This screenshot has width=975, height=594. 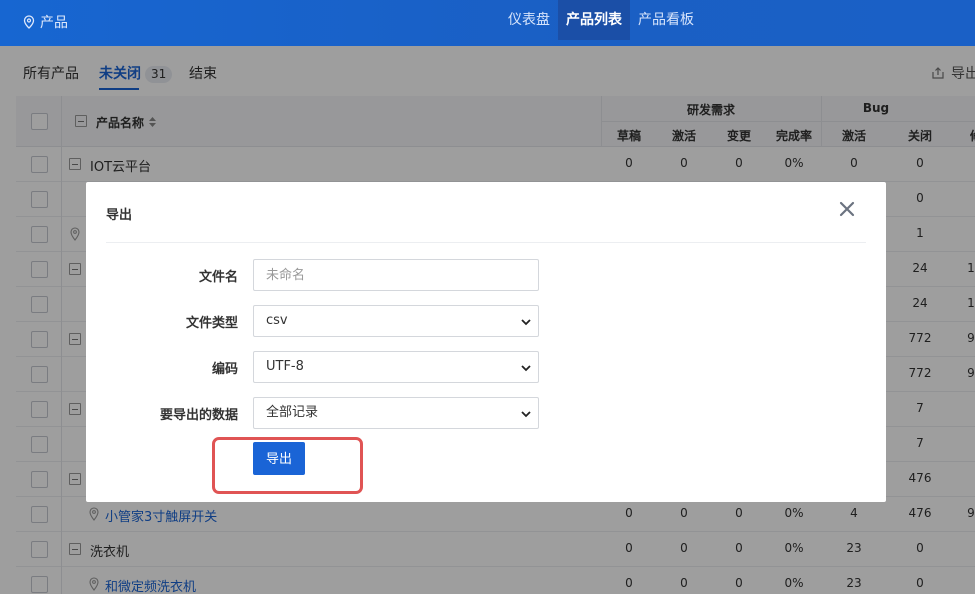 I want to click on highlight-annotation, so click(x=287, y=465).